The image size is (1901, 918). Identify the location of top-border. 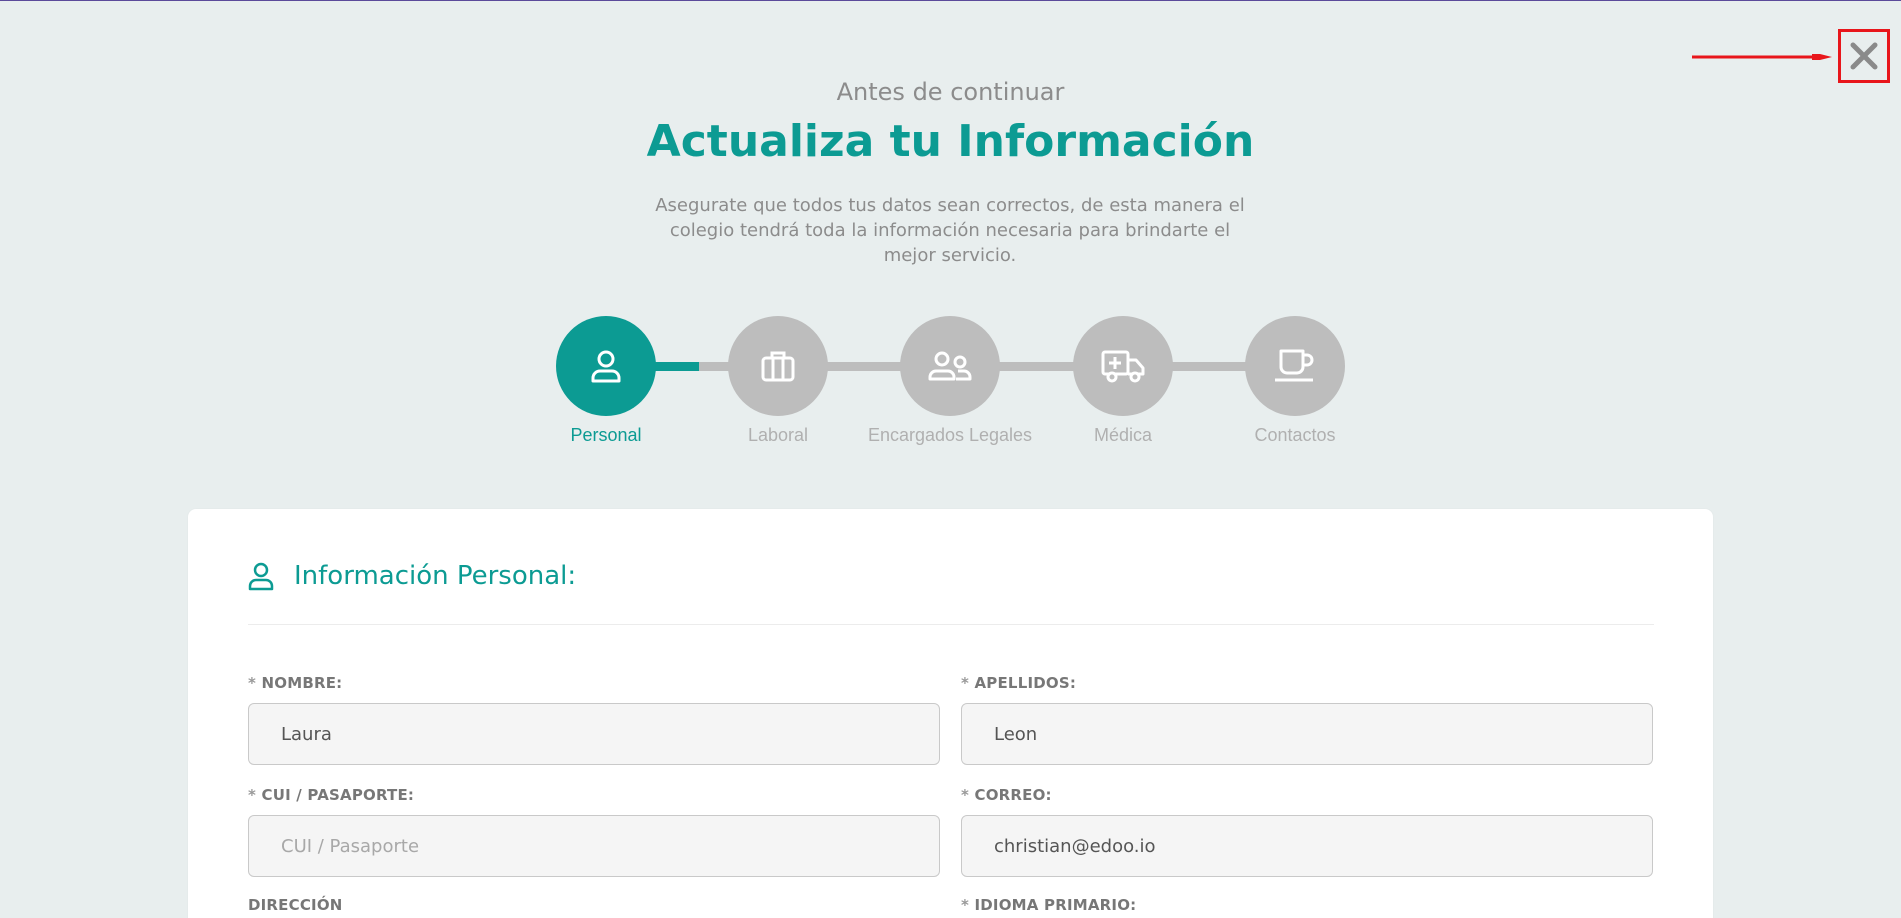
(950, 0).